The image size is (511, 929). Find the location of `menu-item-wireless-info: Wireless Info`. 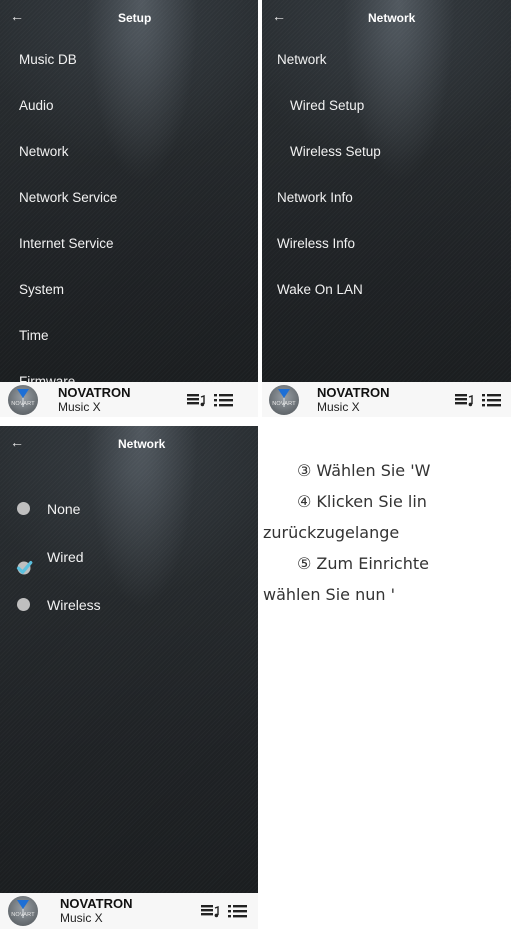

menu-item-wireless-info: Wireless Info is located at coordinates (386, 244).